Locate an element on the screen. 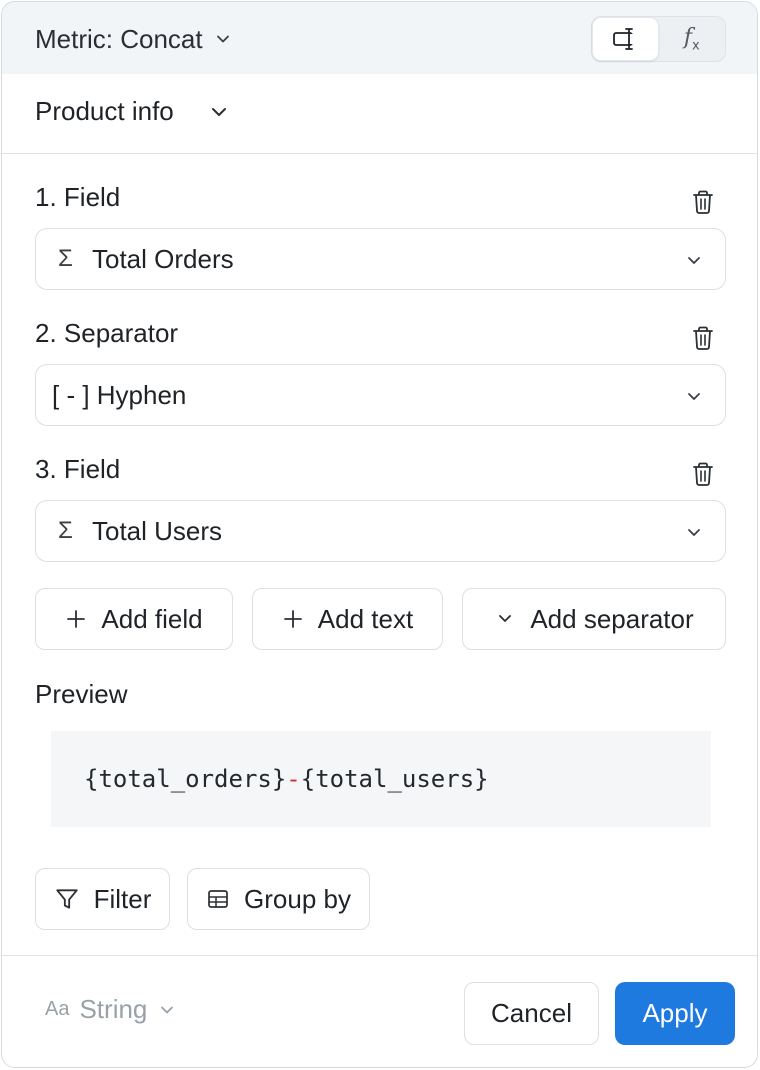 Image resolution: width=760 pixels, height=1070 pixels. field-1-select: Σ Total Orders is located at coordinates (380, 259).